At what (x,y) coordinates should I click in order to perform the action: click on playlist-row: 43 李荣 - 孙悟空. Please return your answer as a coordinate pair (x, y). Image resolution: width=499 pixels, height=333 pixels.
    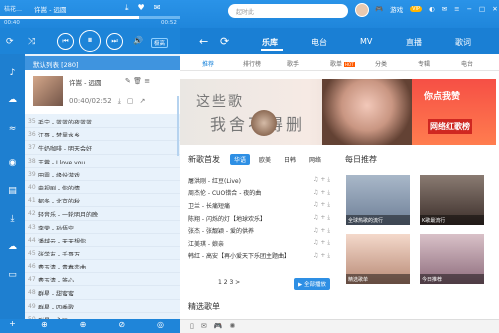
    Looking at the image, I should click on (102, 227).